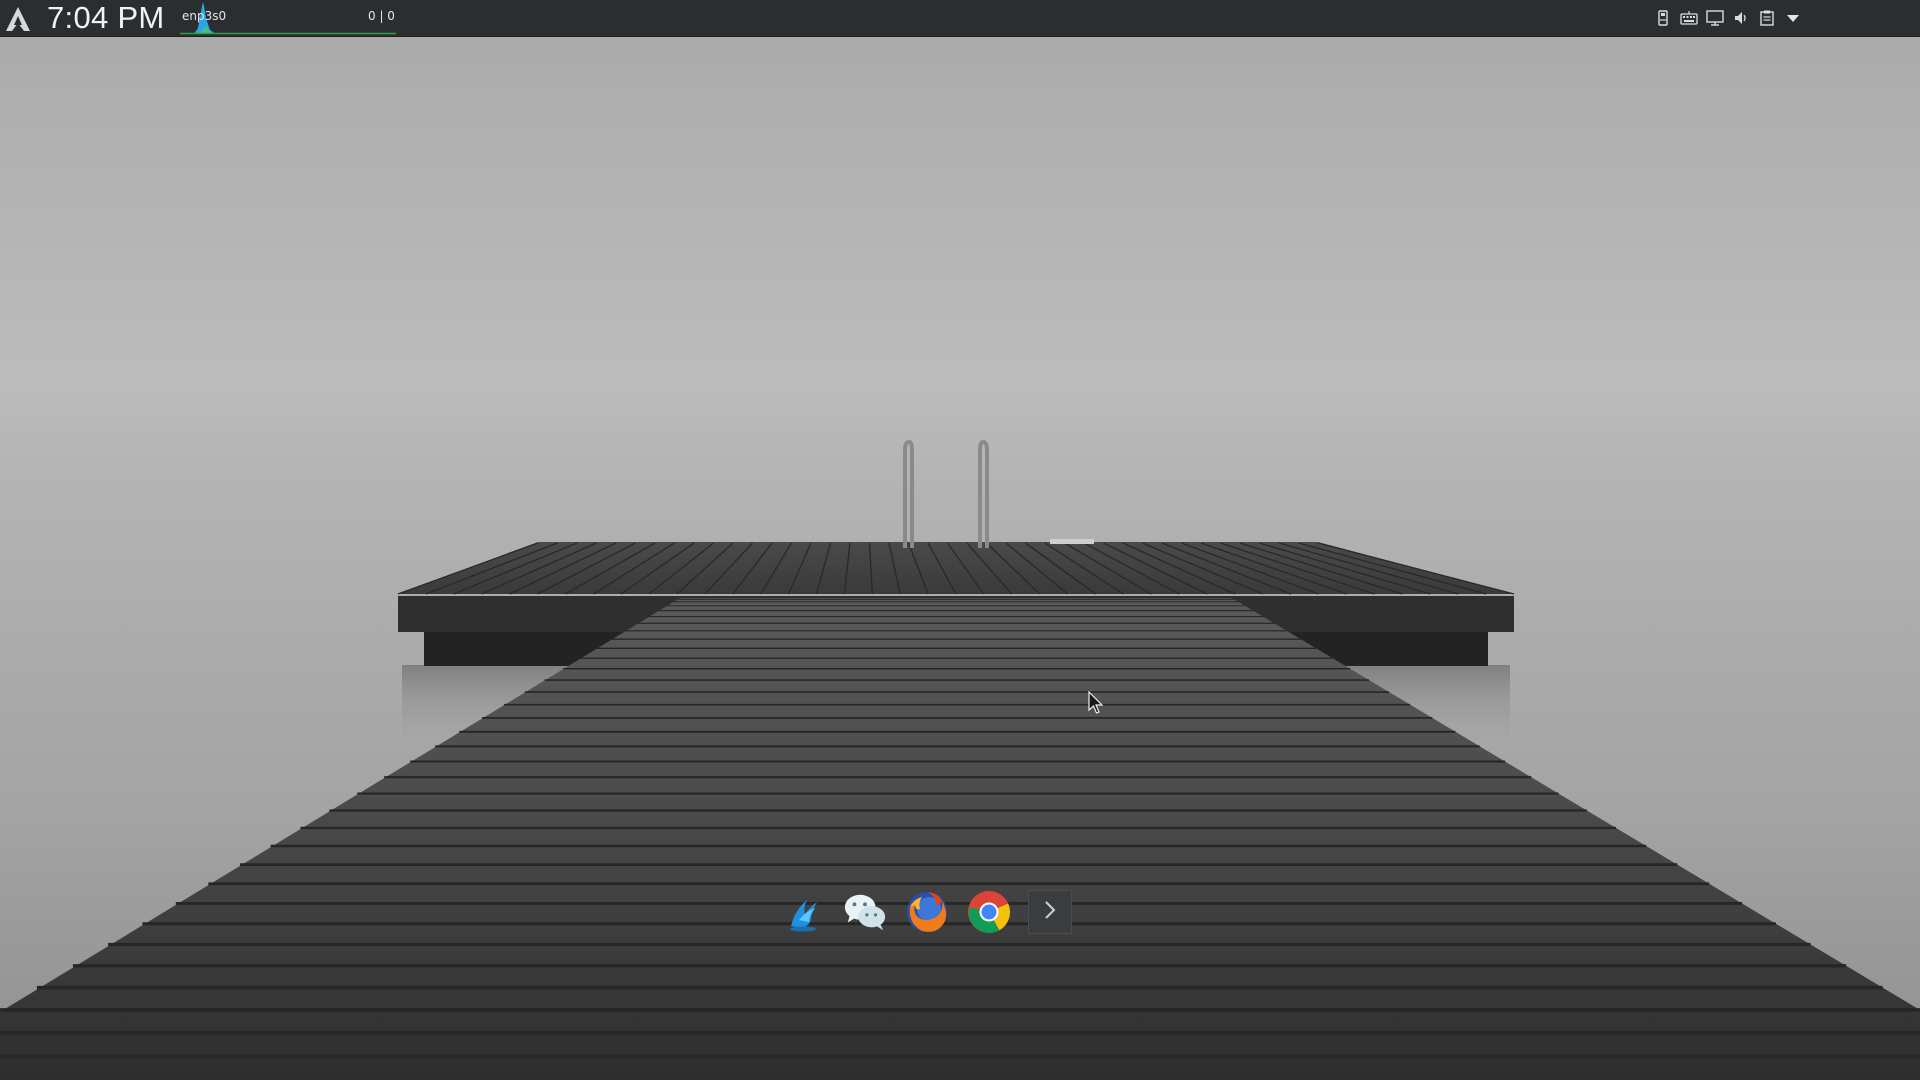 Image resolution: width=1920 pixels, height=1080 pixels. Describe the element at coordinates (1096, 702) in the screenshot. I see `mouse-pointer-icon` at that location.